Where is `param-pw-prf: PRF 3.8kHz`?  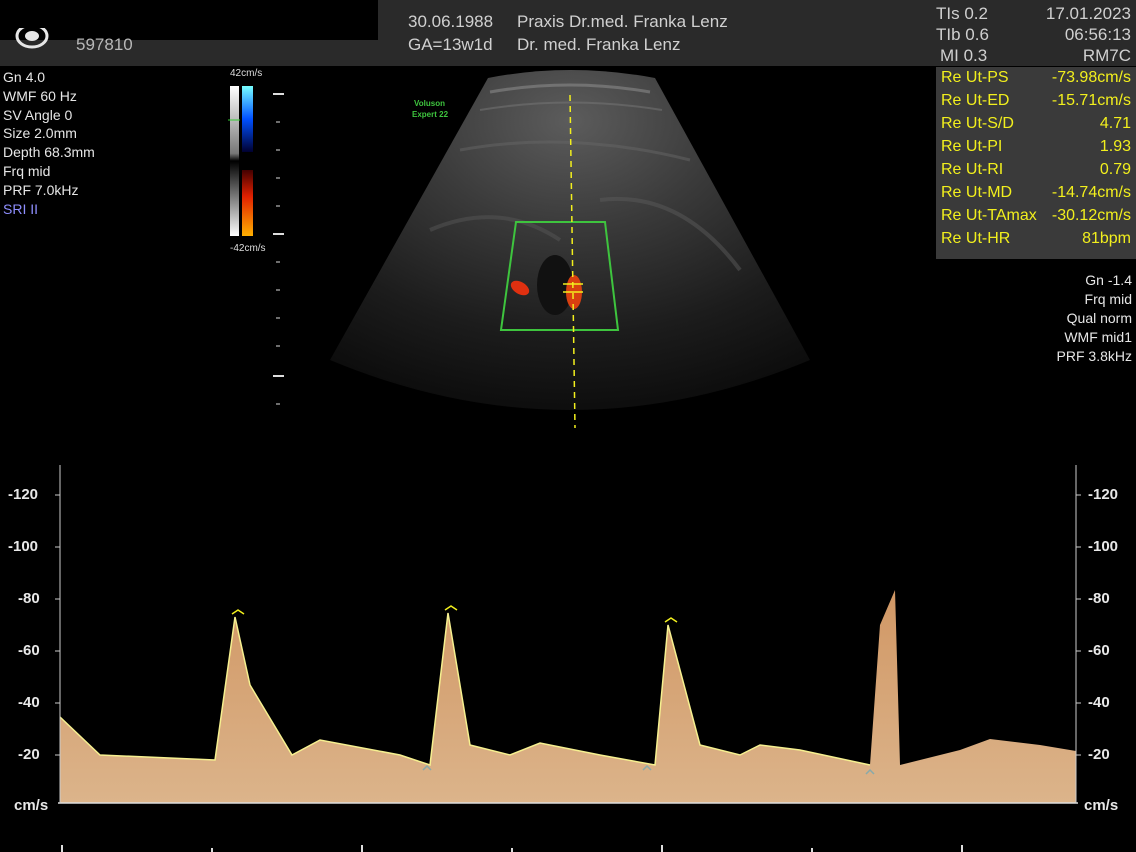 param-pw-prf: PRF 3.8kHz is located at coordinates (1094, 356).